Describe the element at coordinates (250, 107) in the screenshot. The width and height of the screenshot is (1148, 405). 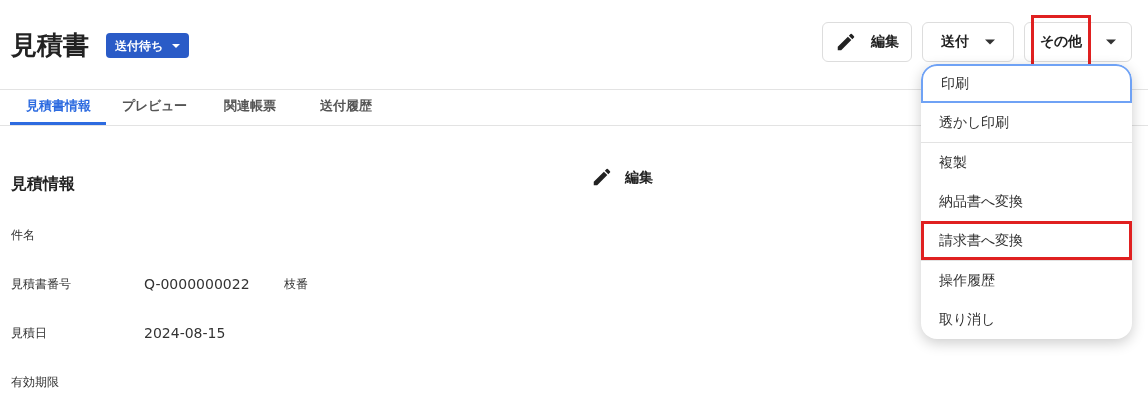
I see `tab: 関連帳票` at that location.